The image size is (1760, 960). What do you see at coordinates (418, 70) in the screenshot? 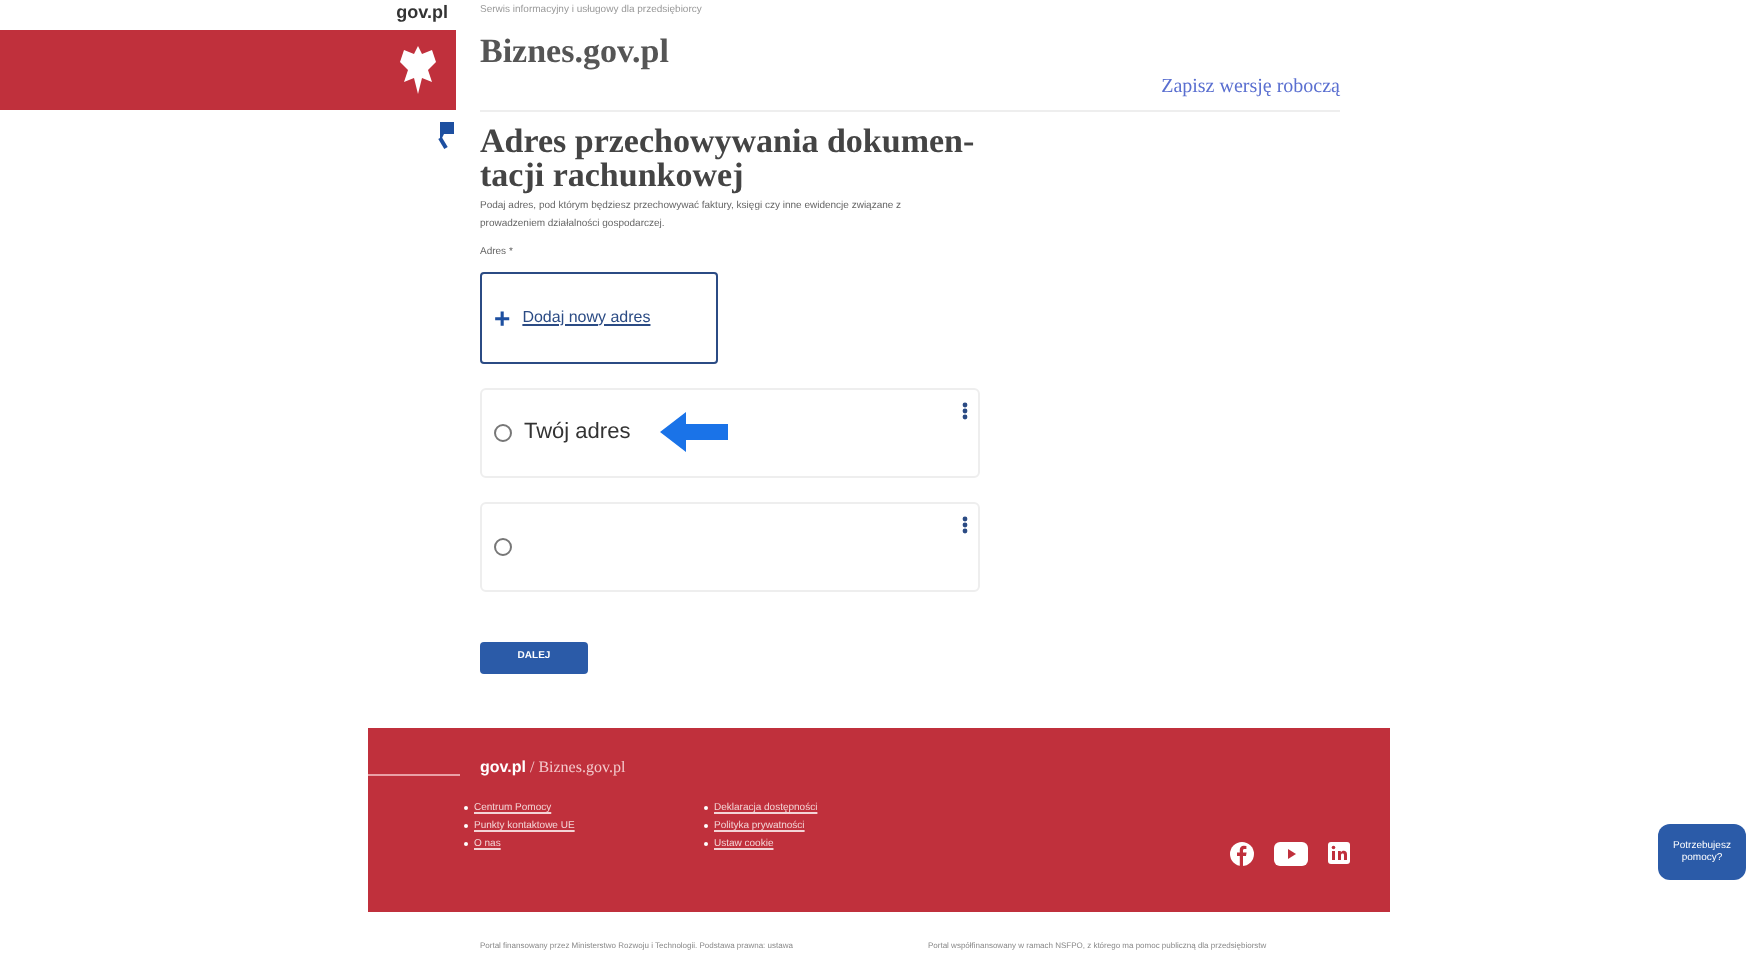
I see `eagle-emblem-icon` at bounding box center [418, 70].